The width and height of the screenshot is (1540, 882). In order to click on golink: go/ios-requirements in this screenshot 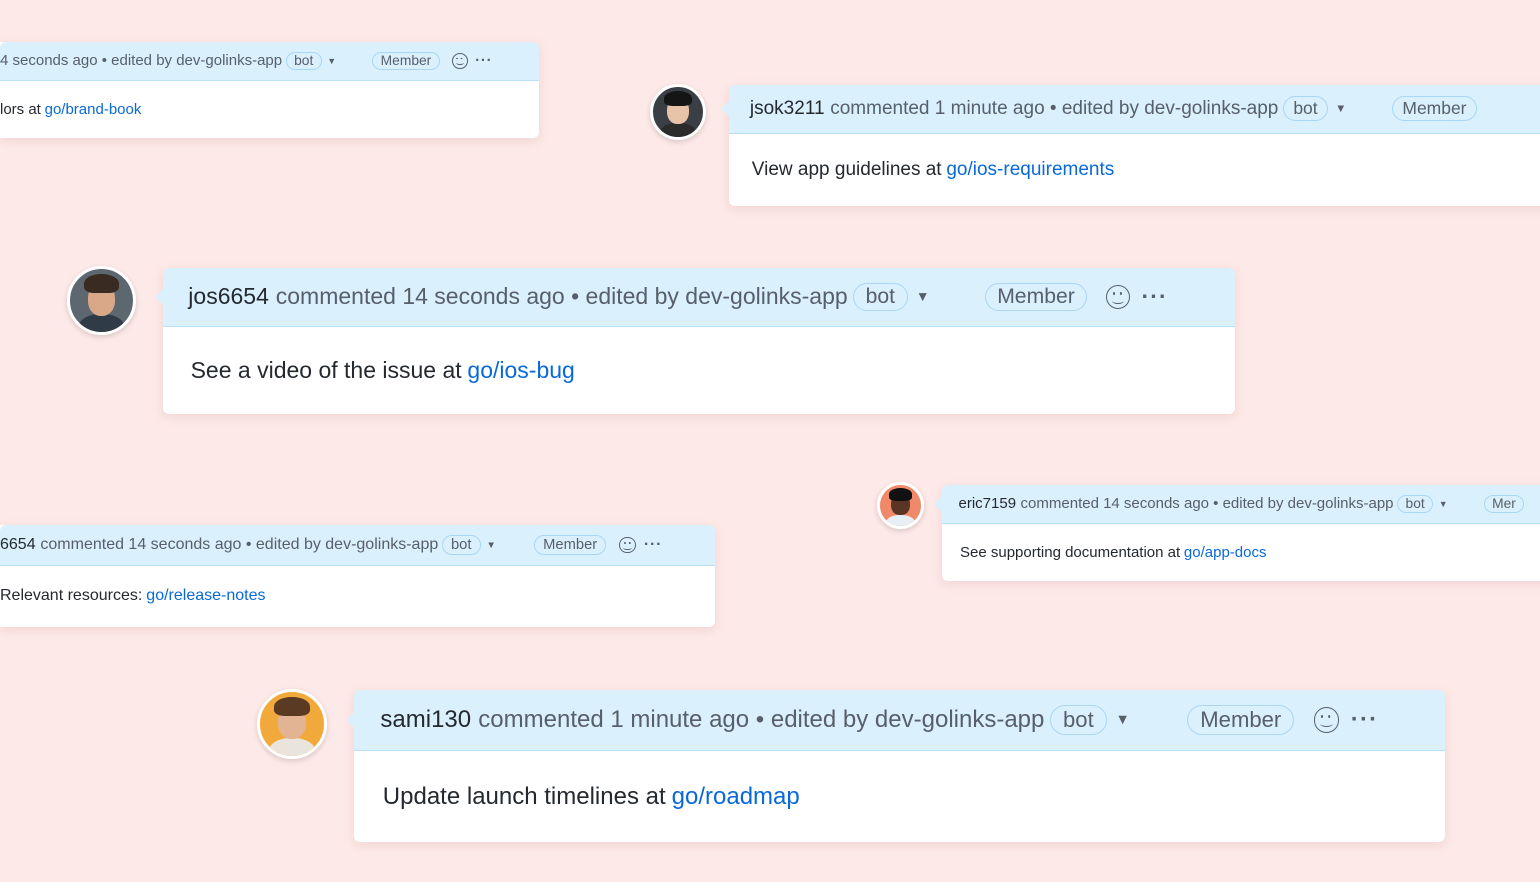, I will do `click(1030, 170)`.